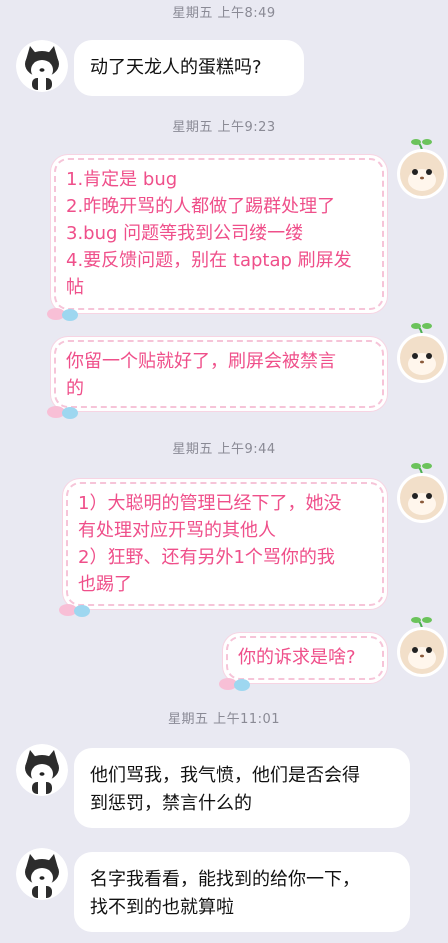 The height and width of the screenshot is (943, 448). Describe the element at coordinates (224, 127) in the screenshot. I see `timestamp: 星期五 上午9:23` at that location.